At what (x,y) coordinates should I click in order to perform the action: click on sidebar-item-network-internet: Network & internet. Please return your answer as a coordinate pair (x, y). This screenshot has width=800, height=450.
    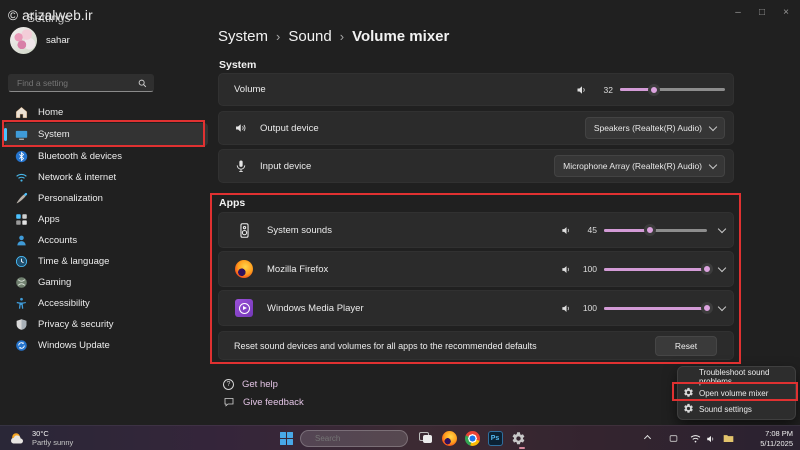
    Looking at the image, I should click on (106, 177).